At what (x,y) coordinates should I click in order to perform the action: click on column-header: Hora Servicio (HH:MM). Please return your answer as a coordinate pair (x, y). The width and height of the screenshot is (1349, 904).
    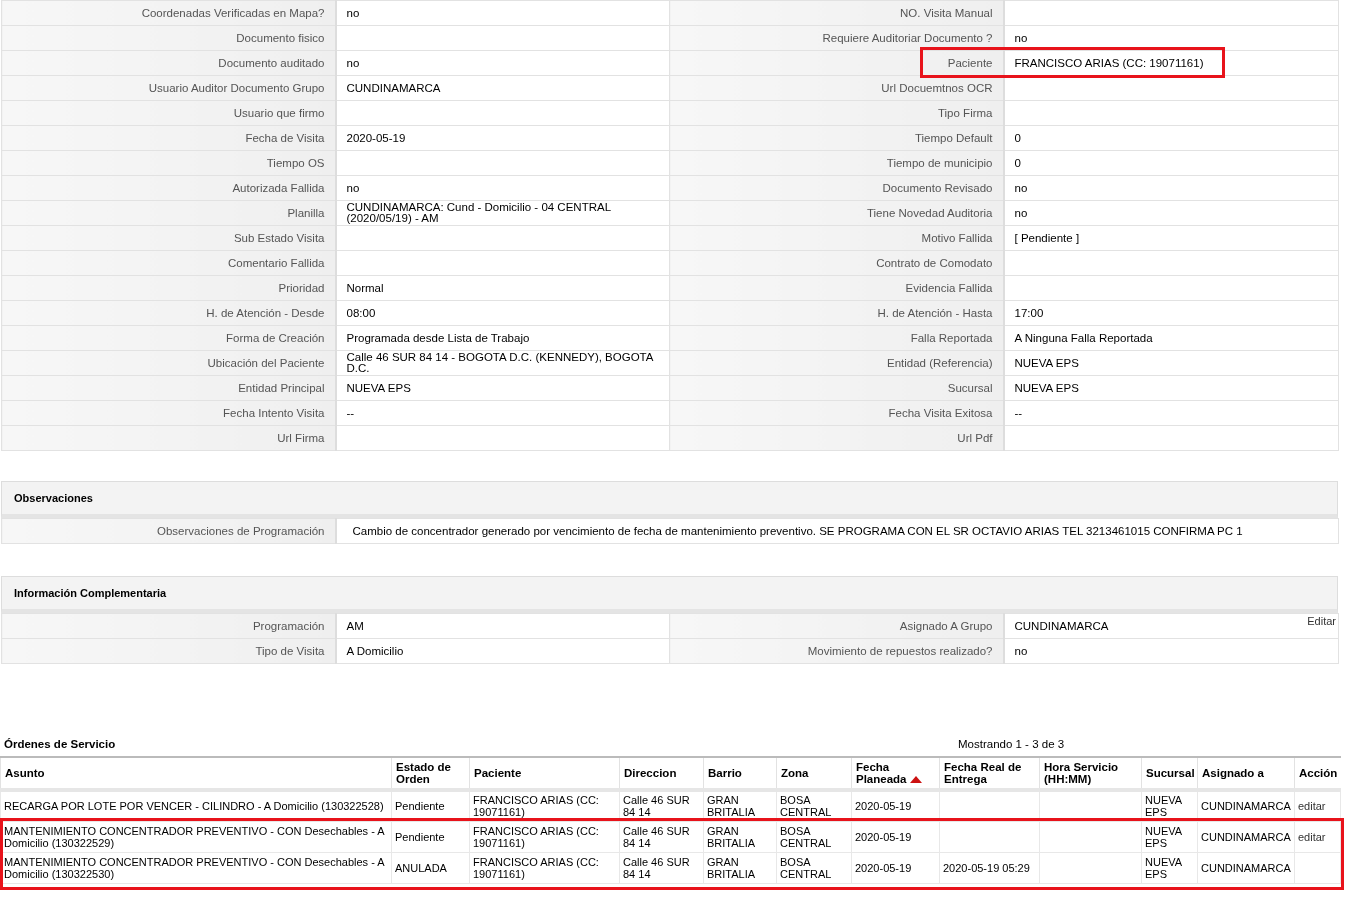
    Looking at the image, I should click on (1090, 773).